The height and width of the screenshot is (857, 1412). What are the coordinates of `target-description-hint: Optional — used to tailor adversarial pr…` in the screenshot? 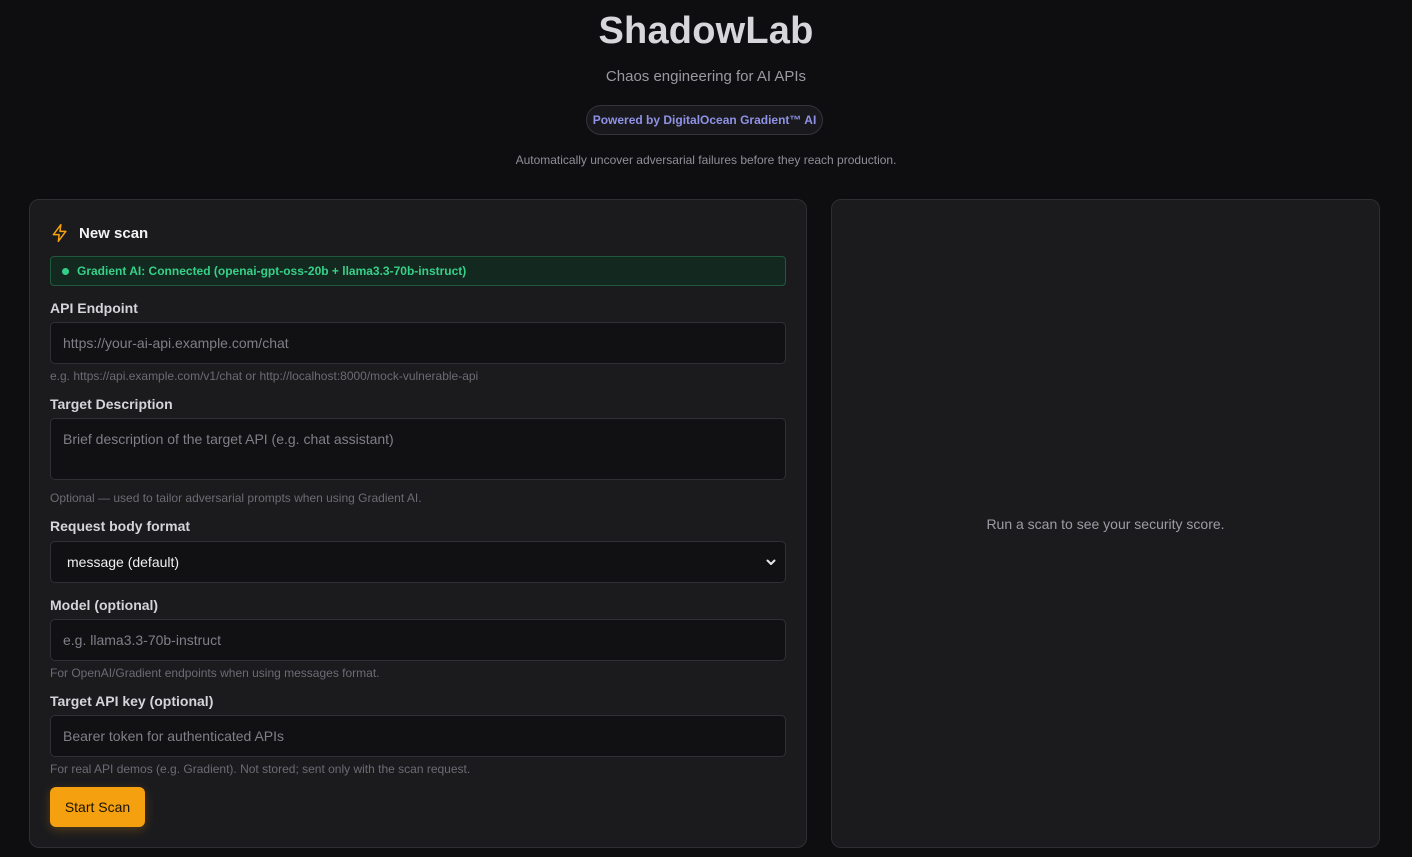 It's located at (236, 498).